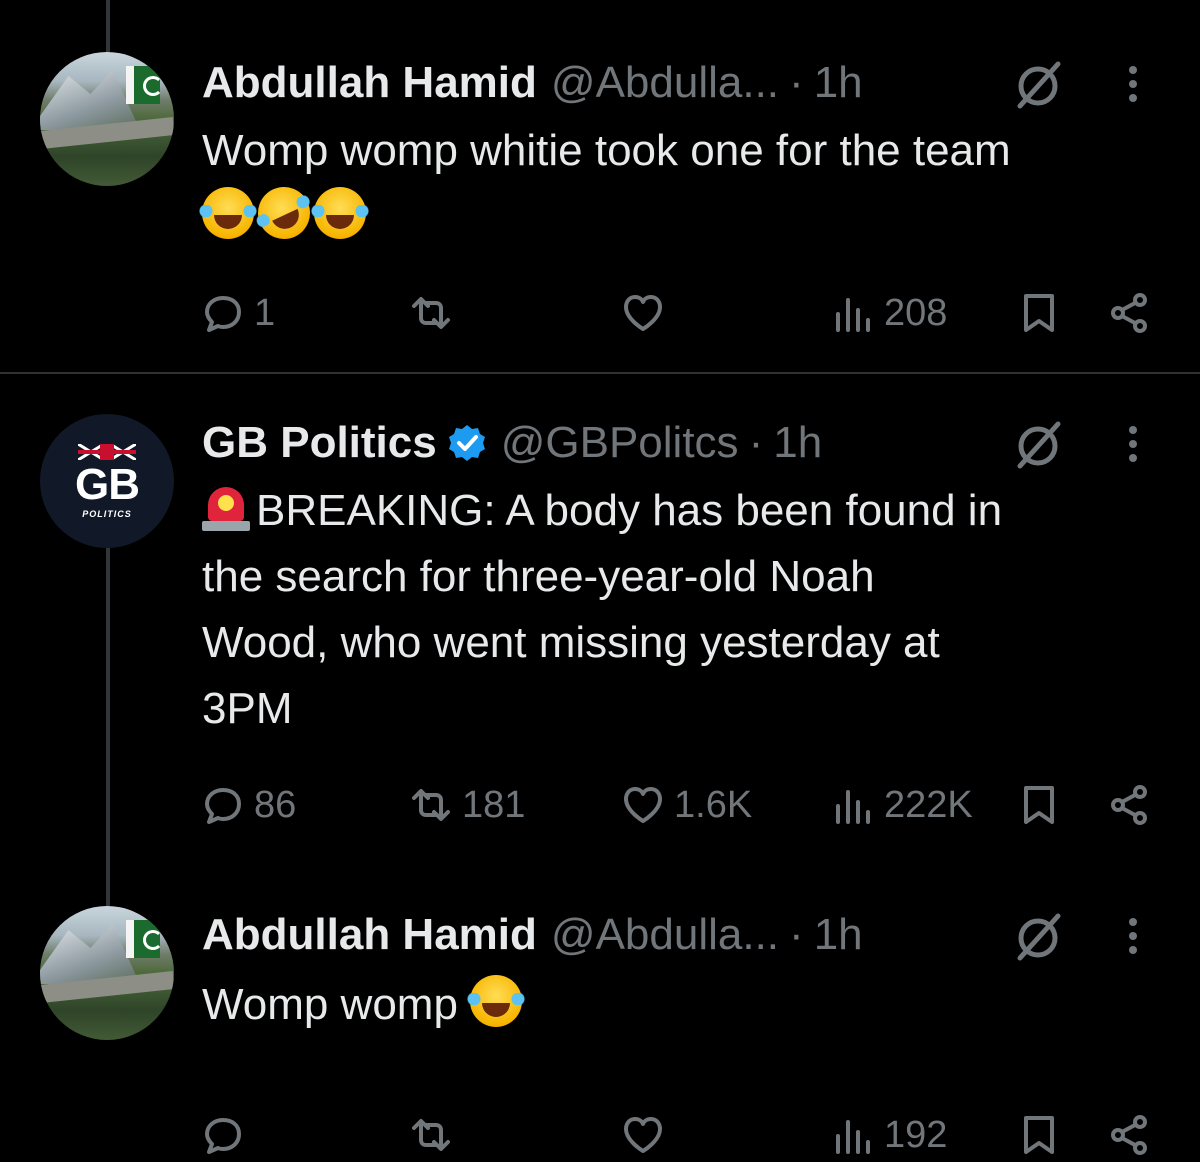 The image size is (1200, 1162). What do you see at coordinates (916, 1134) in the screenshot?
I see `view-count: 192` at bounding box center [916, 1134].